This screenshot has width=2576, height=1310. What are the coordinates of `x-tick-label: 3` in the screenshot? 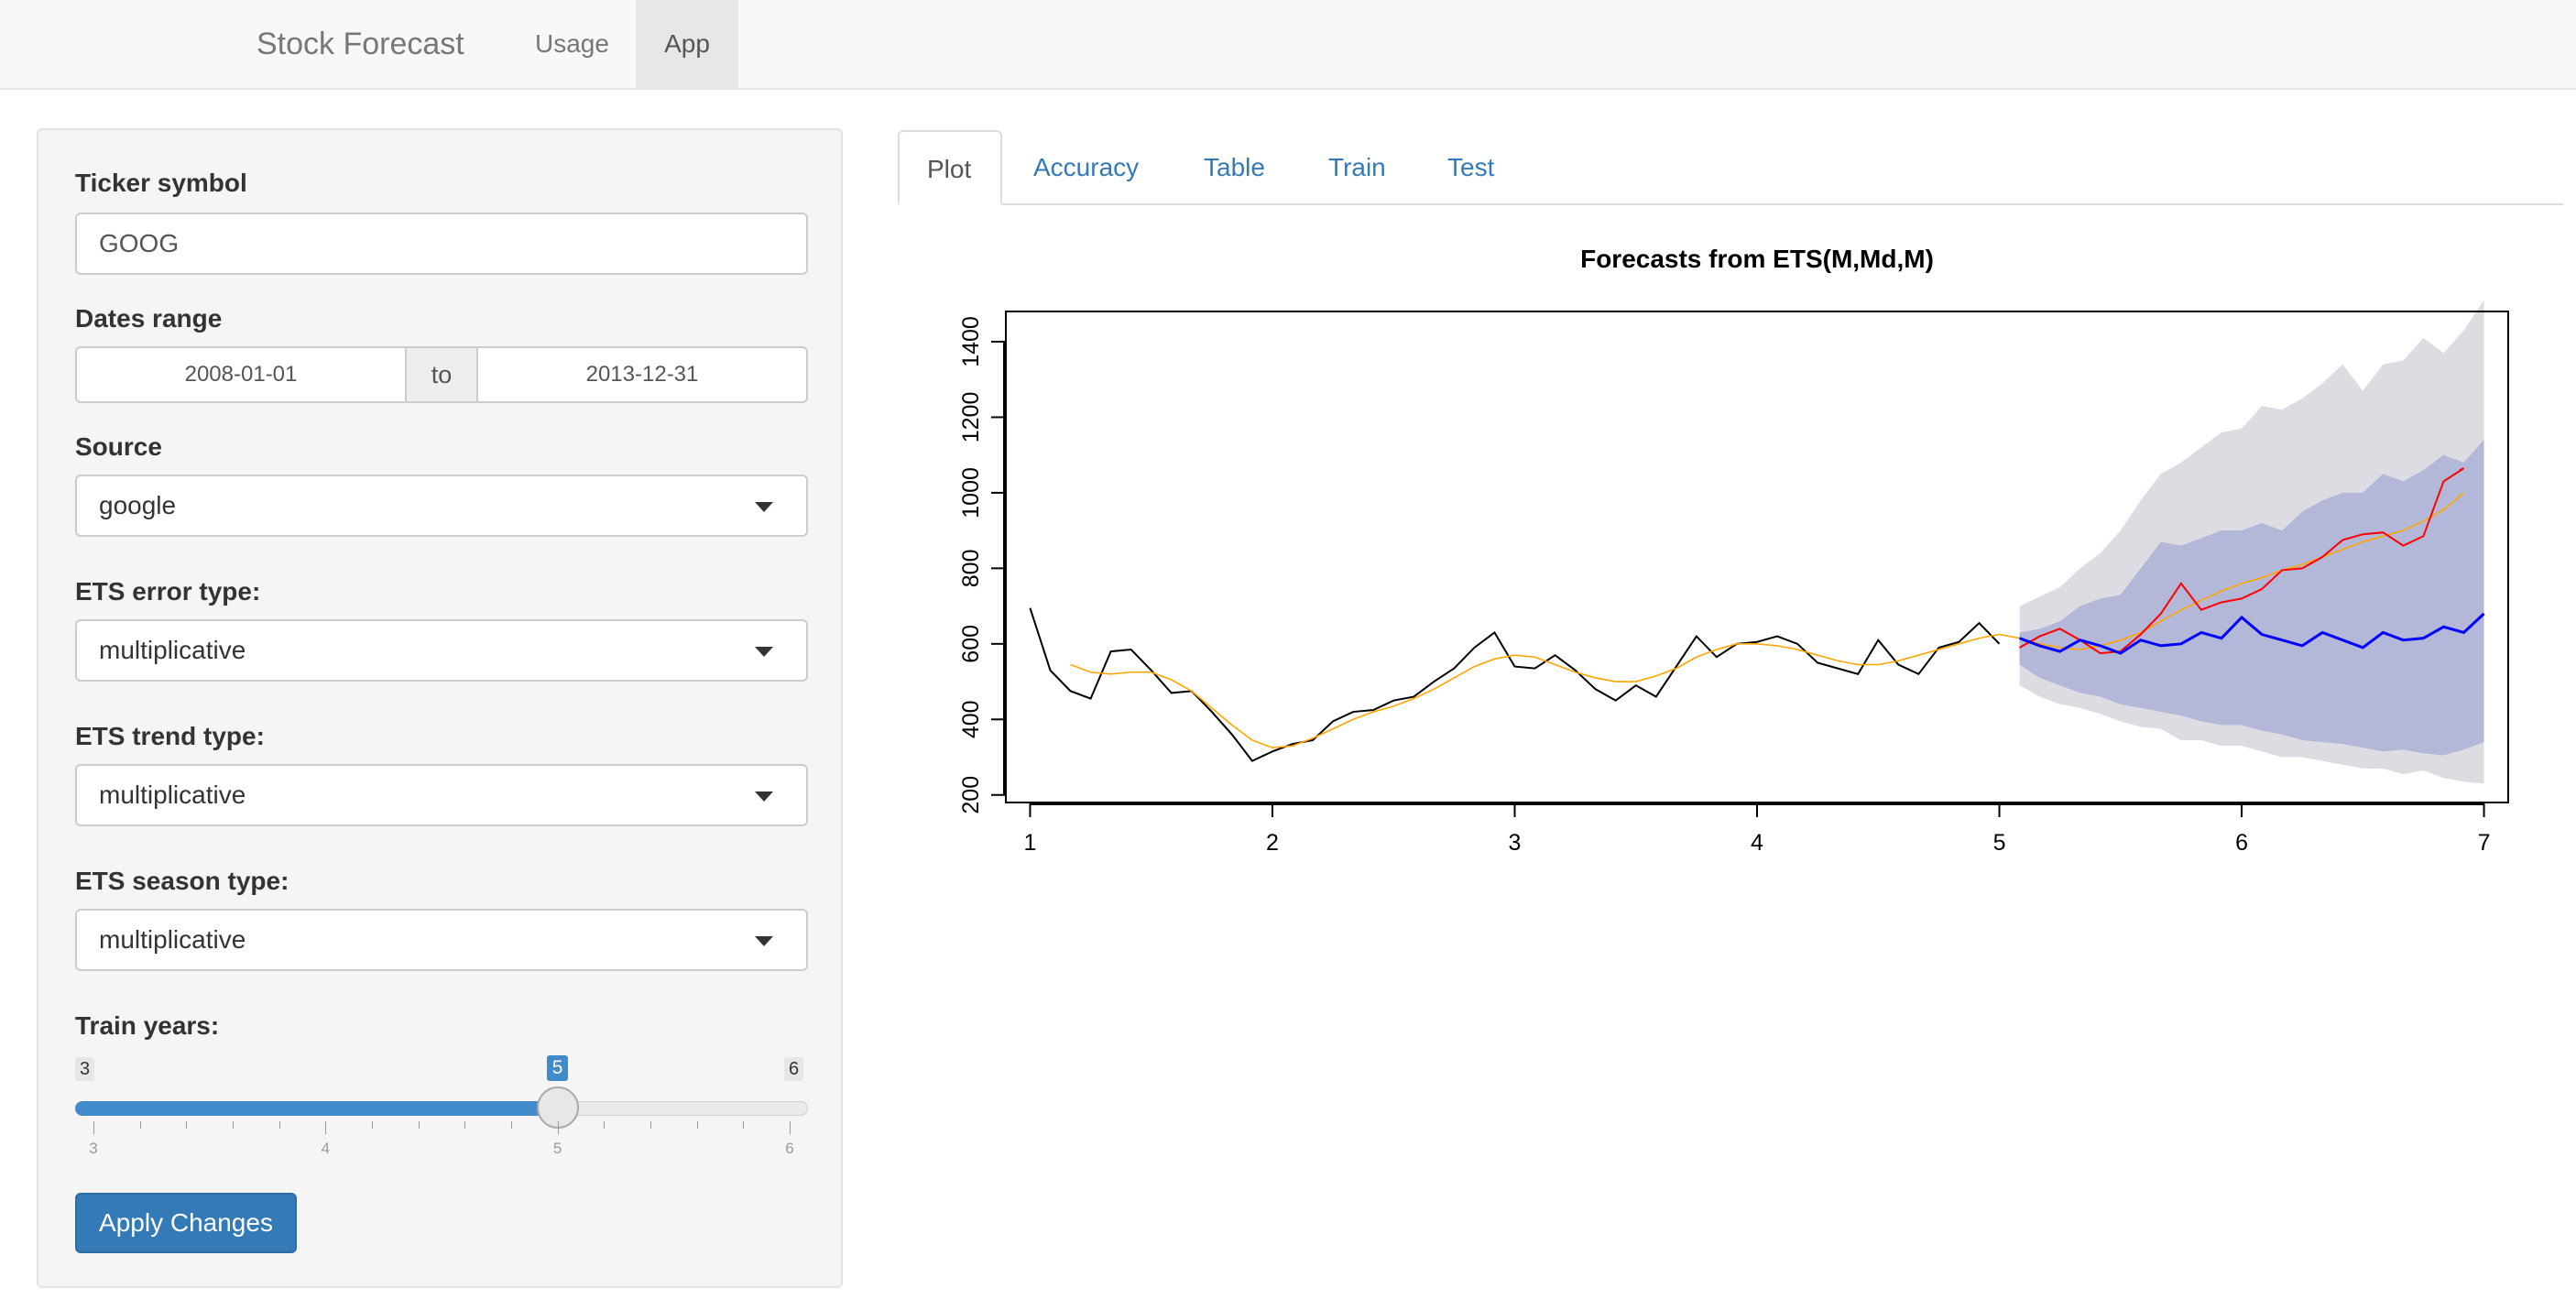 It's located at (1516, 843).